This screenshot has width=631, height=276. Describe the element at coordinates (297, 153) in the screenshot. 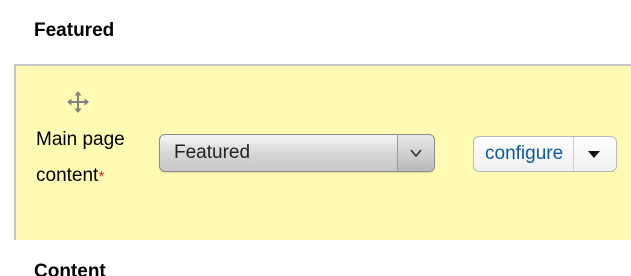

I see `region-select: Featured` at that location.